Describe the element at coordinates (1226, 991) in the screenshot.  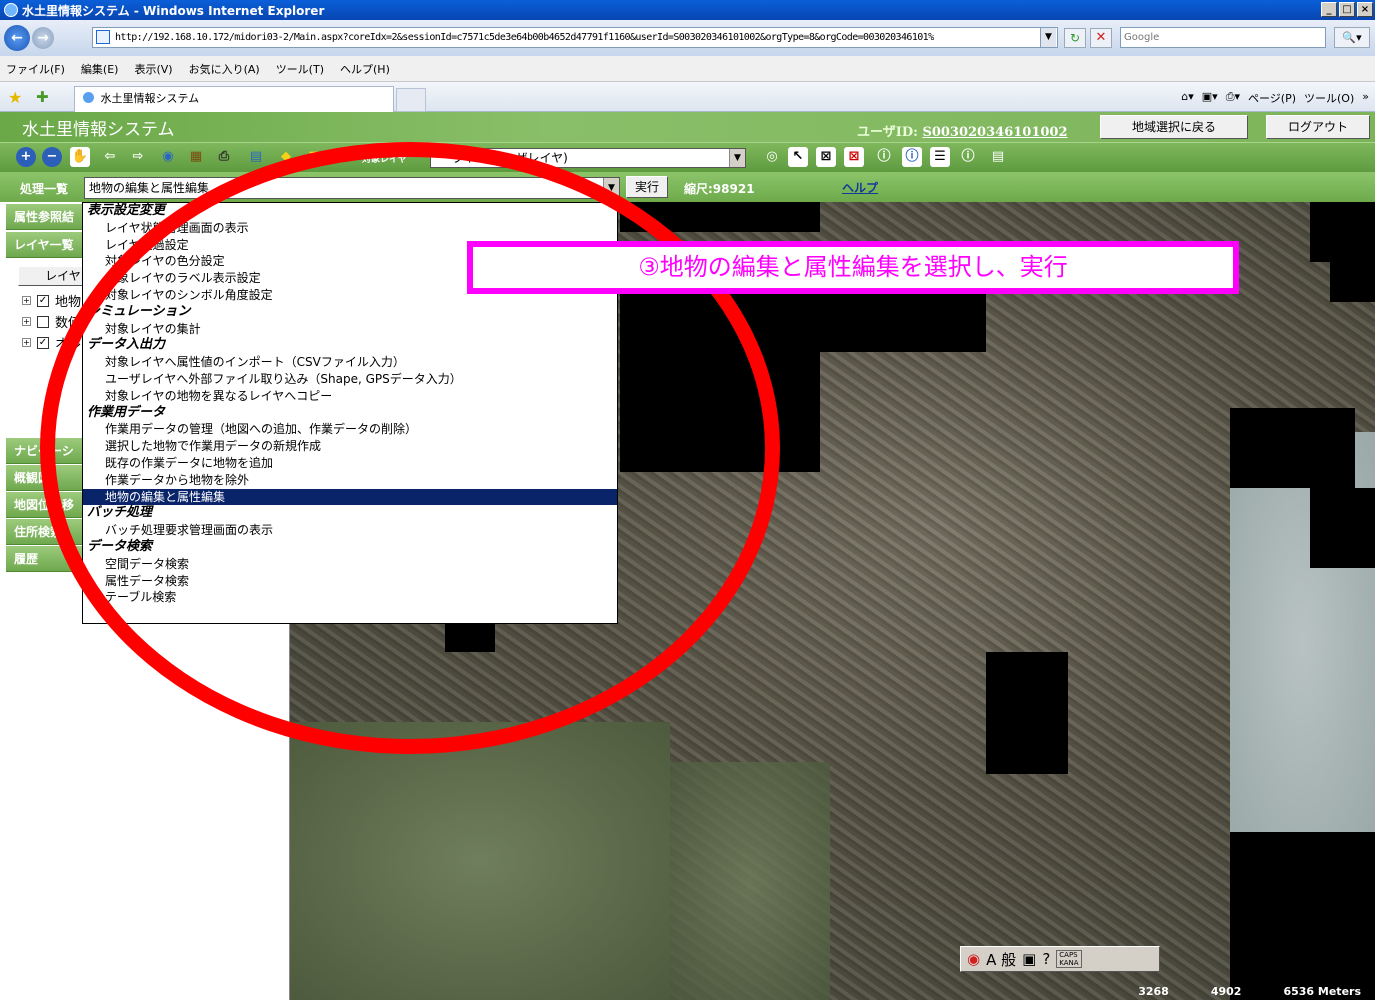
I see `scale-label: 4902` at that location.